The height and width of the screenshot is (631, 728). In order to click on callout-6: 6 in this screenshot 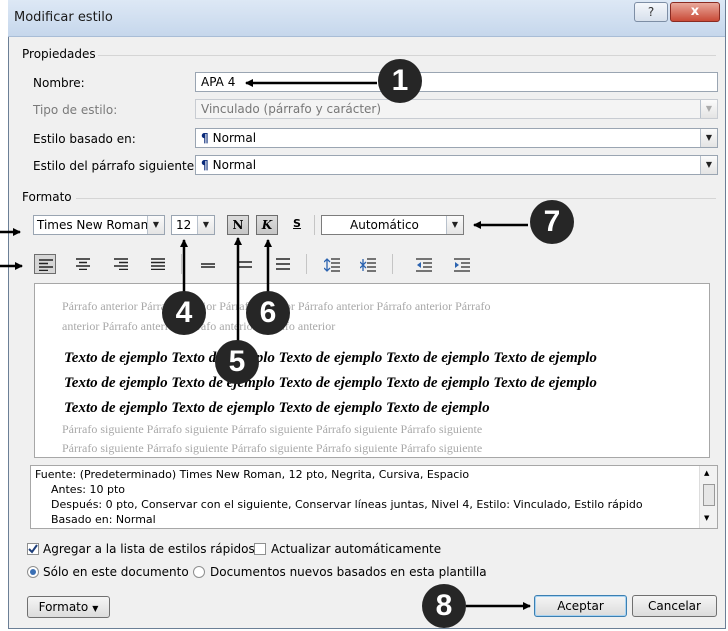, I will do `click(268, 313)`.